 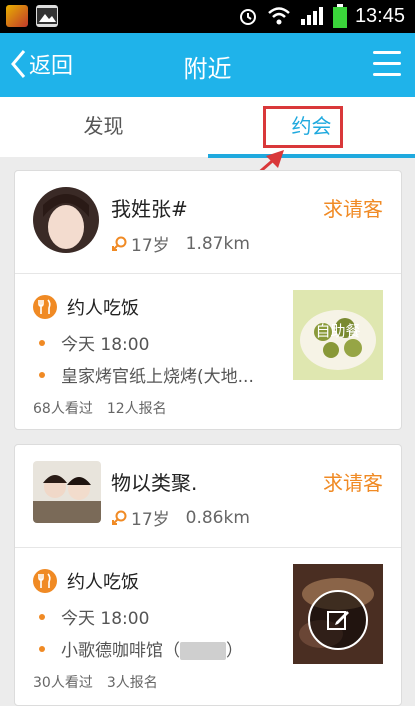 I want to click on distance: 1.87km, so click(x=217, y=243).